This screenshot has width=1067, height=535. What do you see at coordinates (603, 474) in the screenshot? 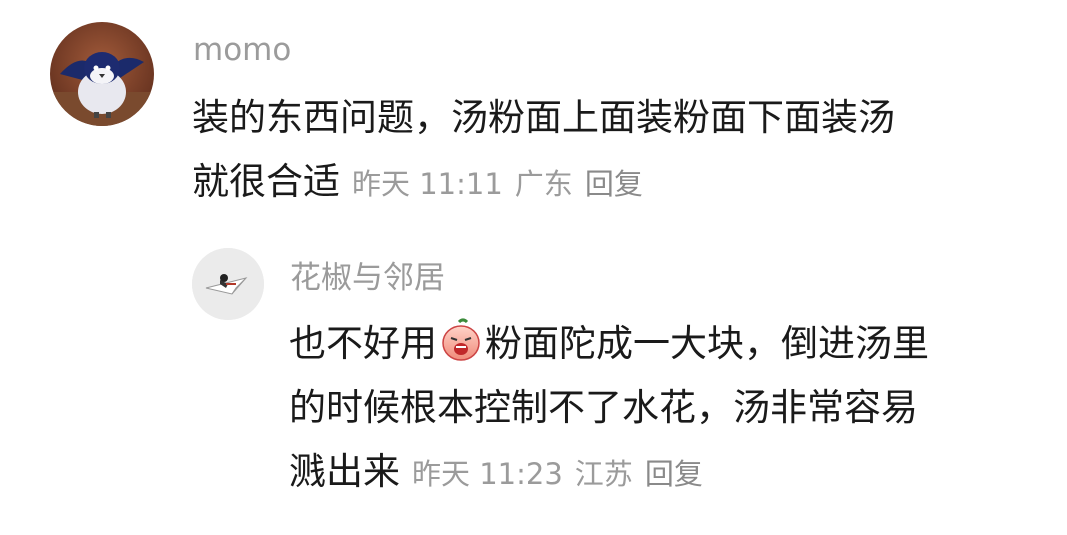
I see `reply-location: 江苏` at bounding box center [603, 474].